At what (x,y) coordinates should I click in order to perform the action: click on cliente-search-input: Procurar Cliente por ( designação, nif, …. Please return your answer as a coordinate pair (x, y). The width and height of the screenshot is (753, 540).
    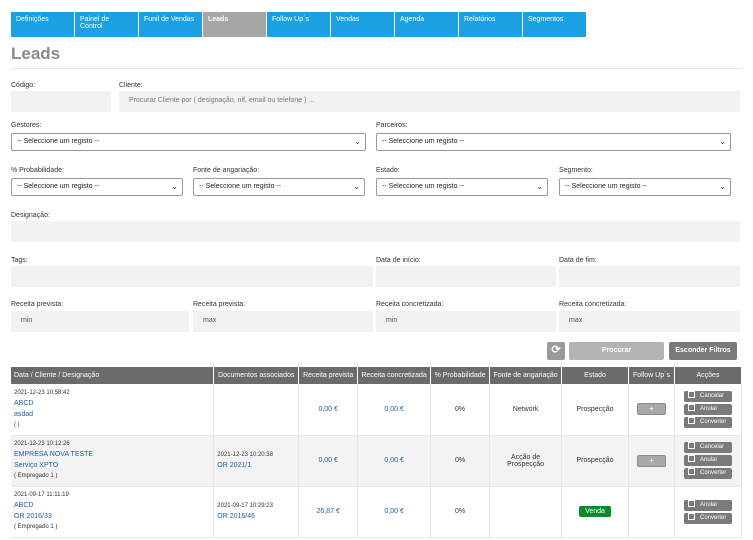
    Looking at the image, I should click on (429, 101).